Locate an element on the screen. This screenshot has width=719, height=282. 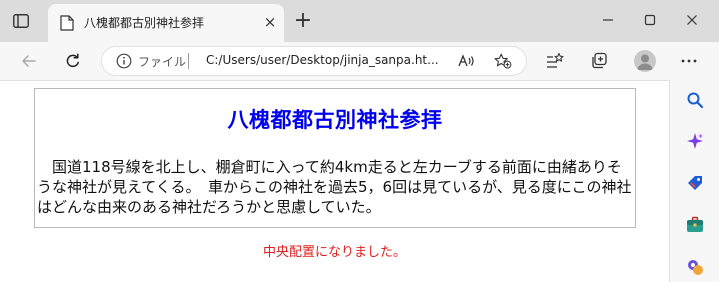
address-separator is located at coordinates (188, 61).